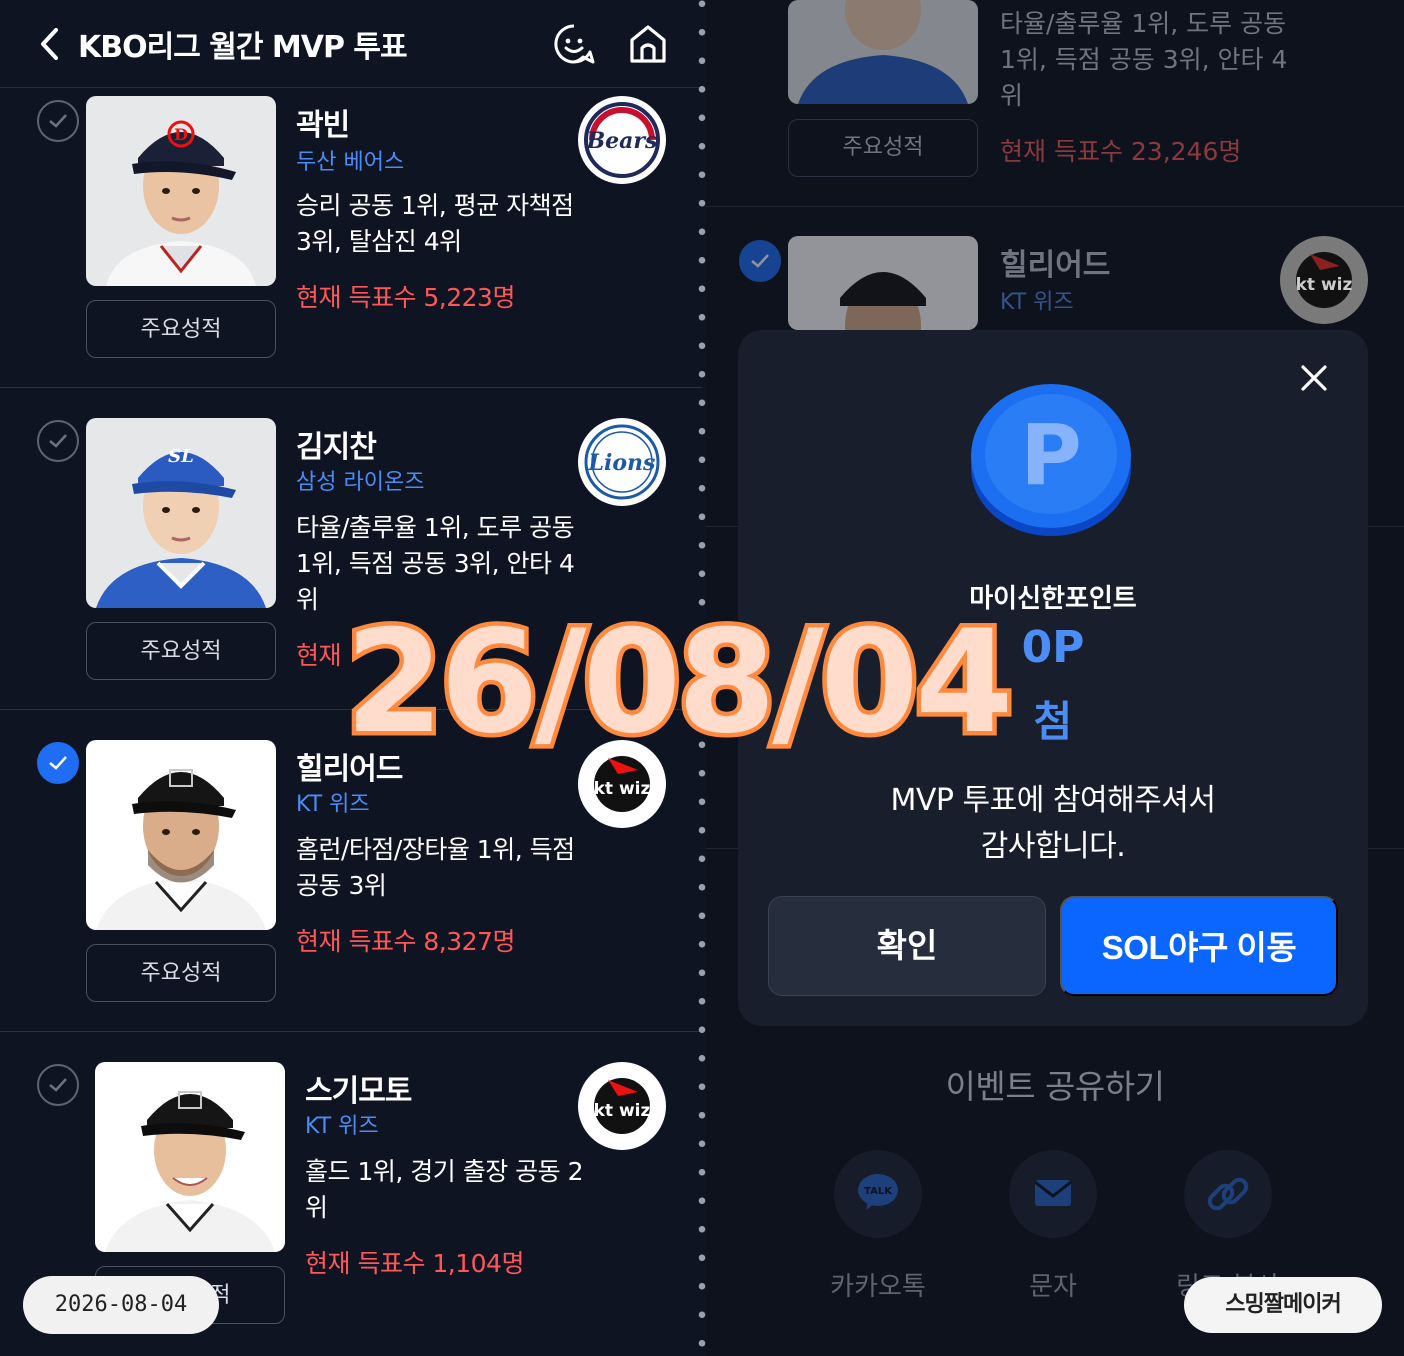 This screenshot has width=1404, height=1356. What do you see at coordinates (883, 148) in the screenshot?
I see `background-key-stats-button: 주요성적` at bounding box center [883, 148].